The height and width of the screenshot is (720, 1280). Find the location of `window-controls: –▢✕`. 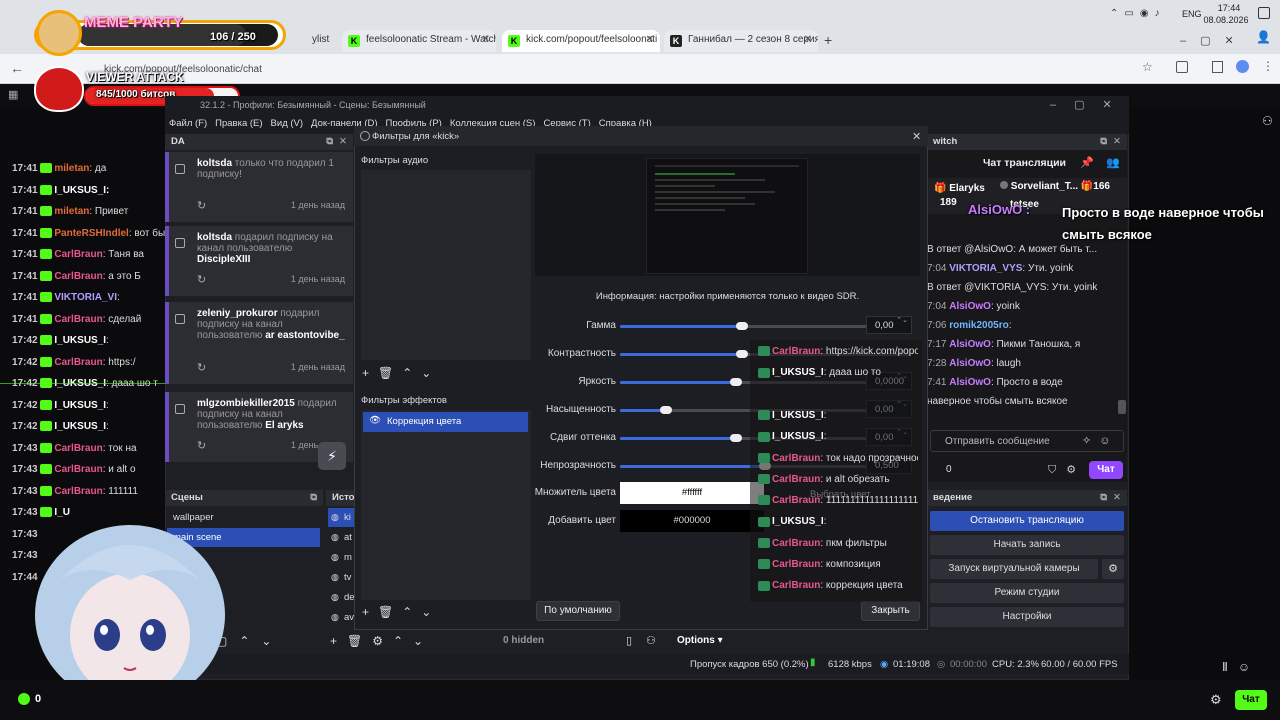

window-controls: –▢✕ is located at coordinates (1214, 40).